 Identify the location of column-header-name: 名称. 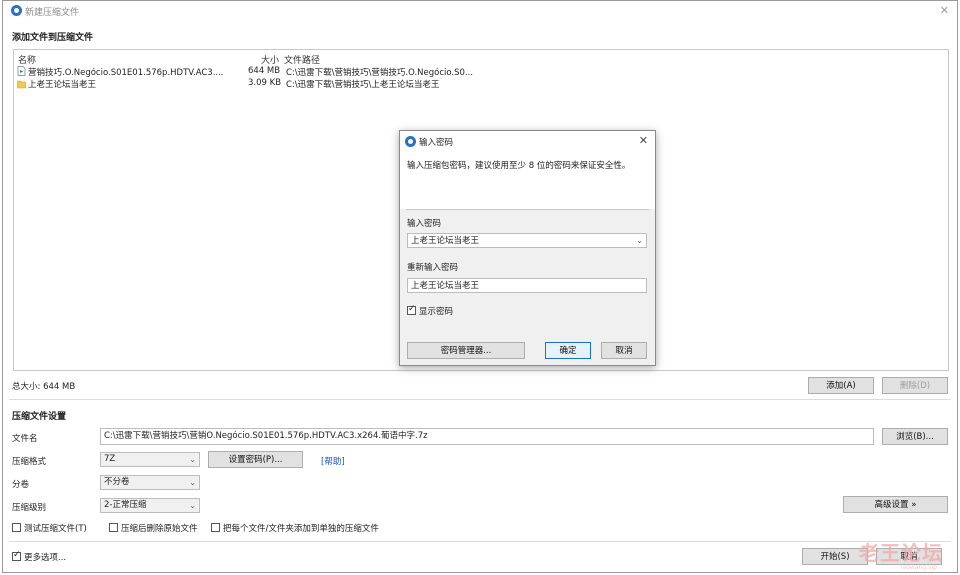
(27, 59).